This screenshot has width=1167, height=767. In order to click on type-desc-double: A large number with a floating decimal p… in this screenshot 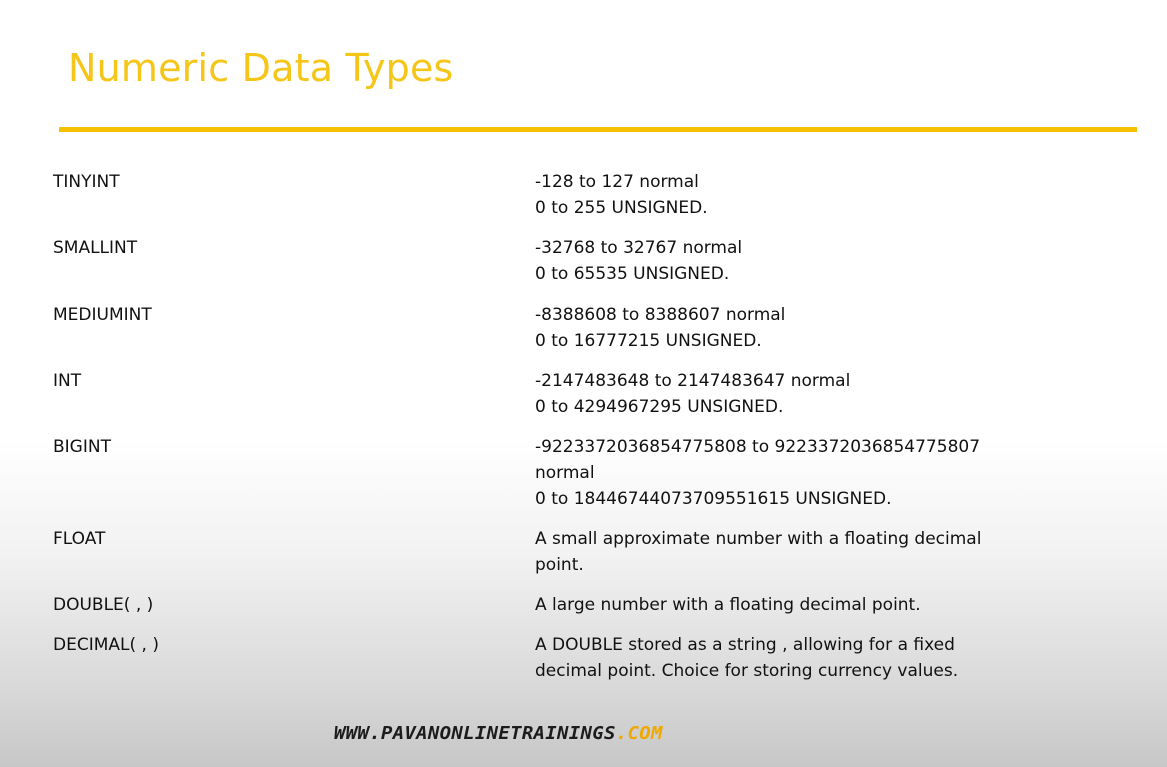, I will do `click(770, 605)`.